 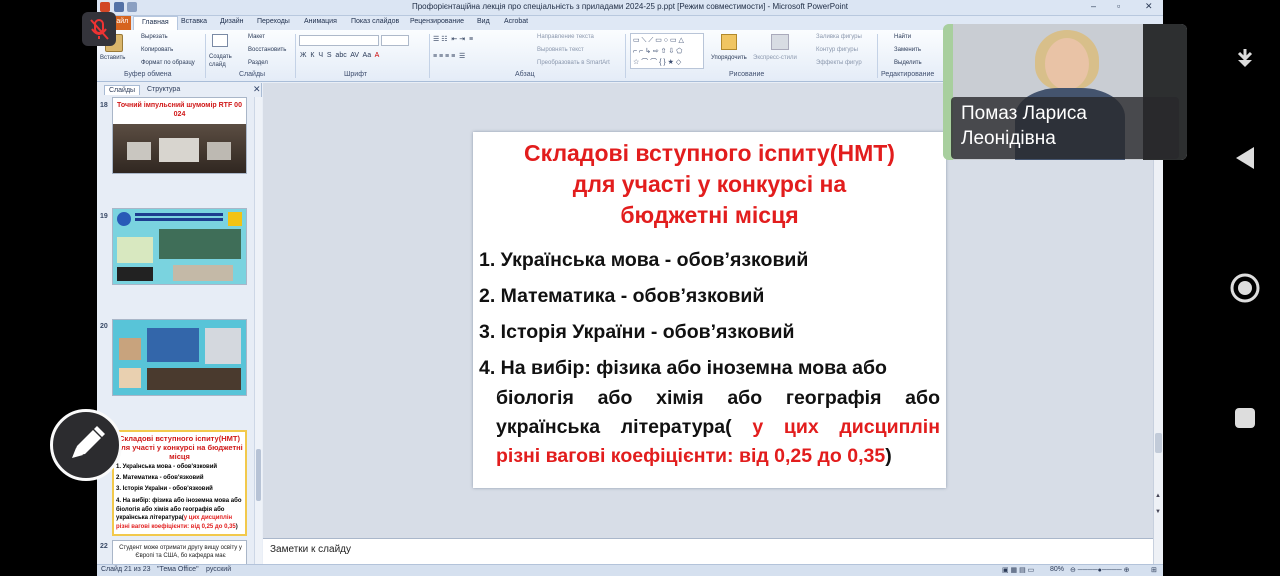 What do you see at coordinates (88, 442) in the screenshot?
I see `pen-icon` at bounding box center [88, 442].